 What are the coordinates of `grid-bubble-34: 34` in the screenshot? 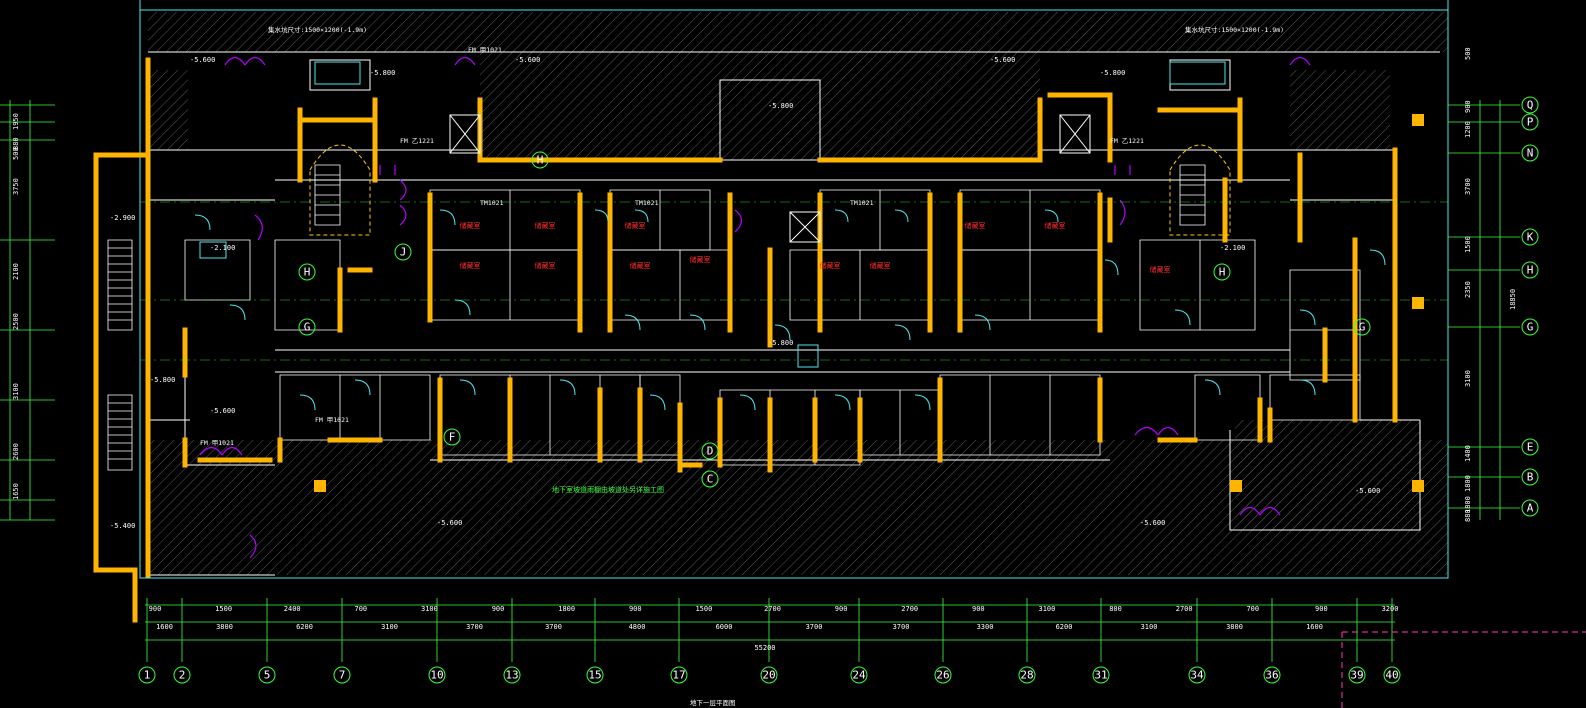 It's located at (1197, 675).